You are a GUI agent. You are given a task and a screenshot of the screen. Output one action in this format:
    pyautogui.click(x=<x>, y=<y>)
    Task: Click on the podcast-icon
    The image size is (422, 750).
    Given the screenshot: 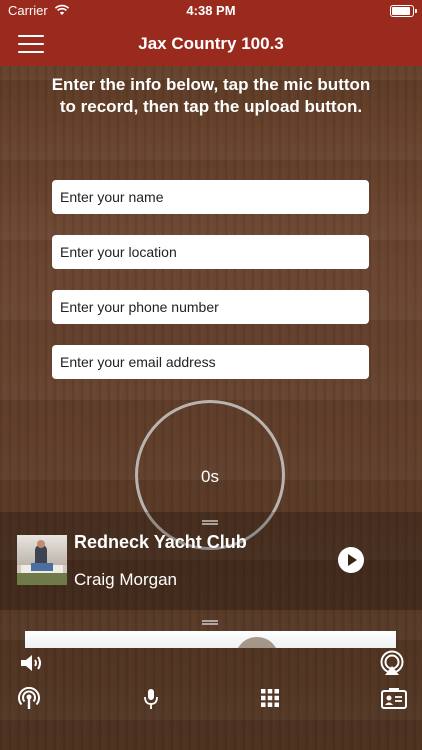 What is the action you would take?
    pyautogui.click(x=29, y=698)
    